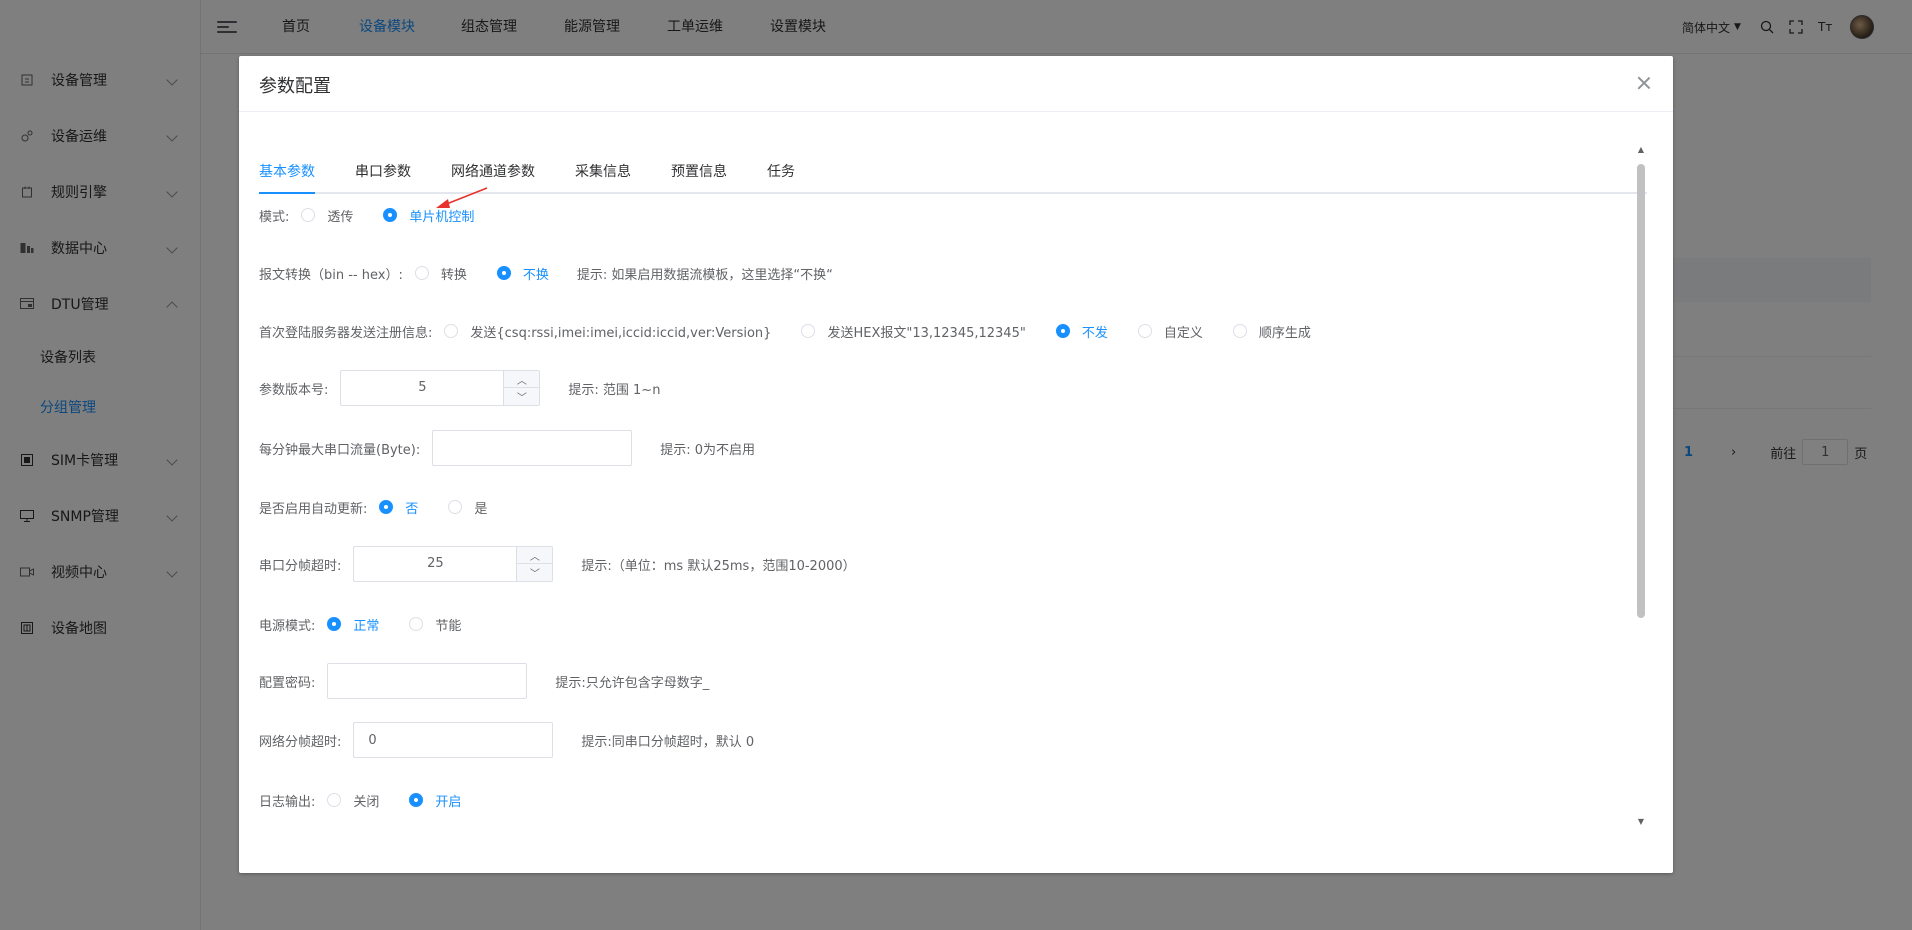  Describe the element at coordinates (453, 564) in the screenshot. I see `serial-frame-timeout-stepper: 25 ︿ ﹀` at that location.